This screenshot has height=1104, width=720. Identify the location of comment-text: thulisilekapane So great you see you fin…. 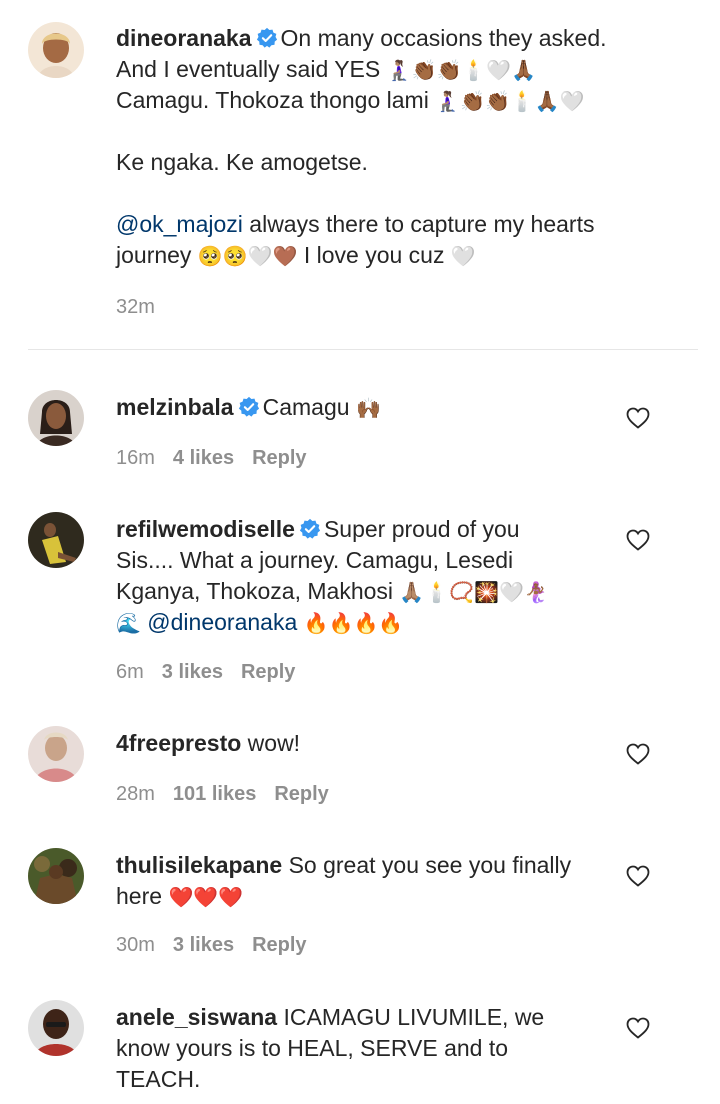
(366, 881).